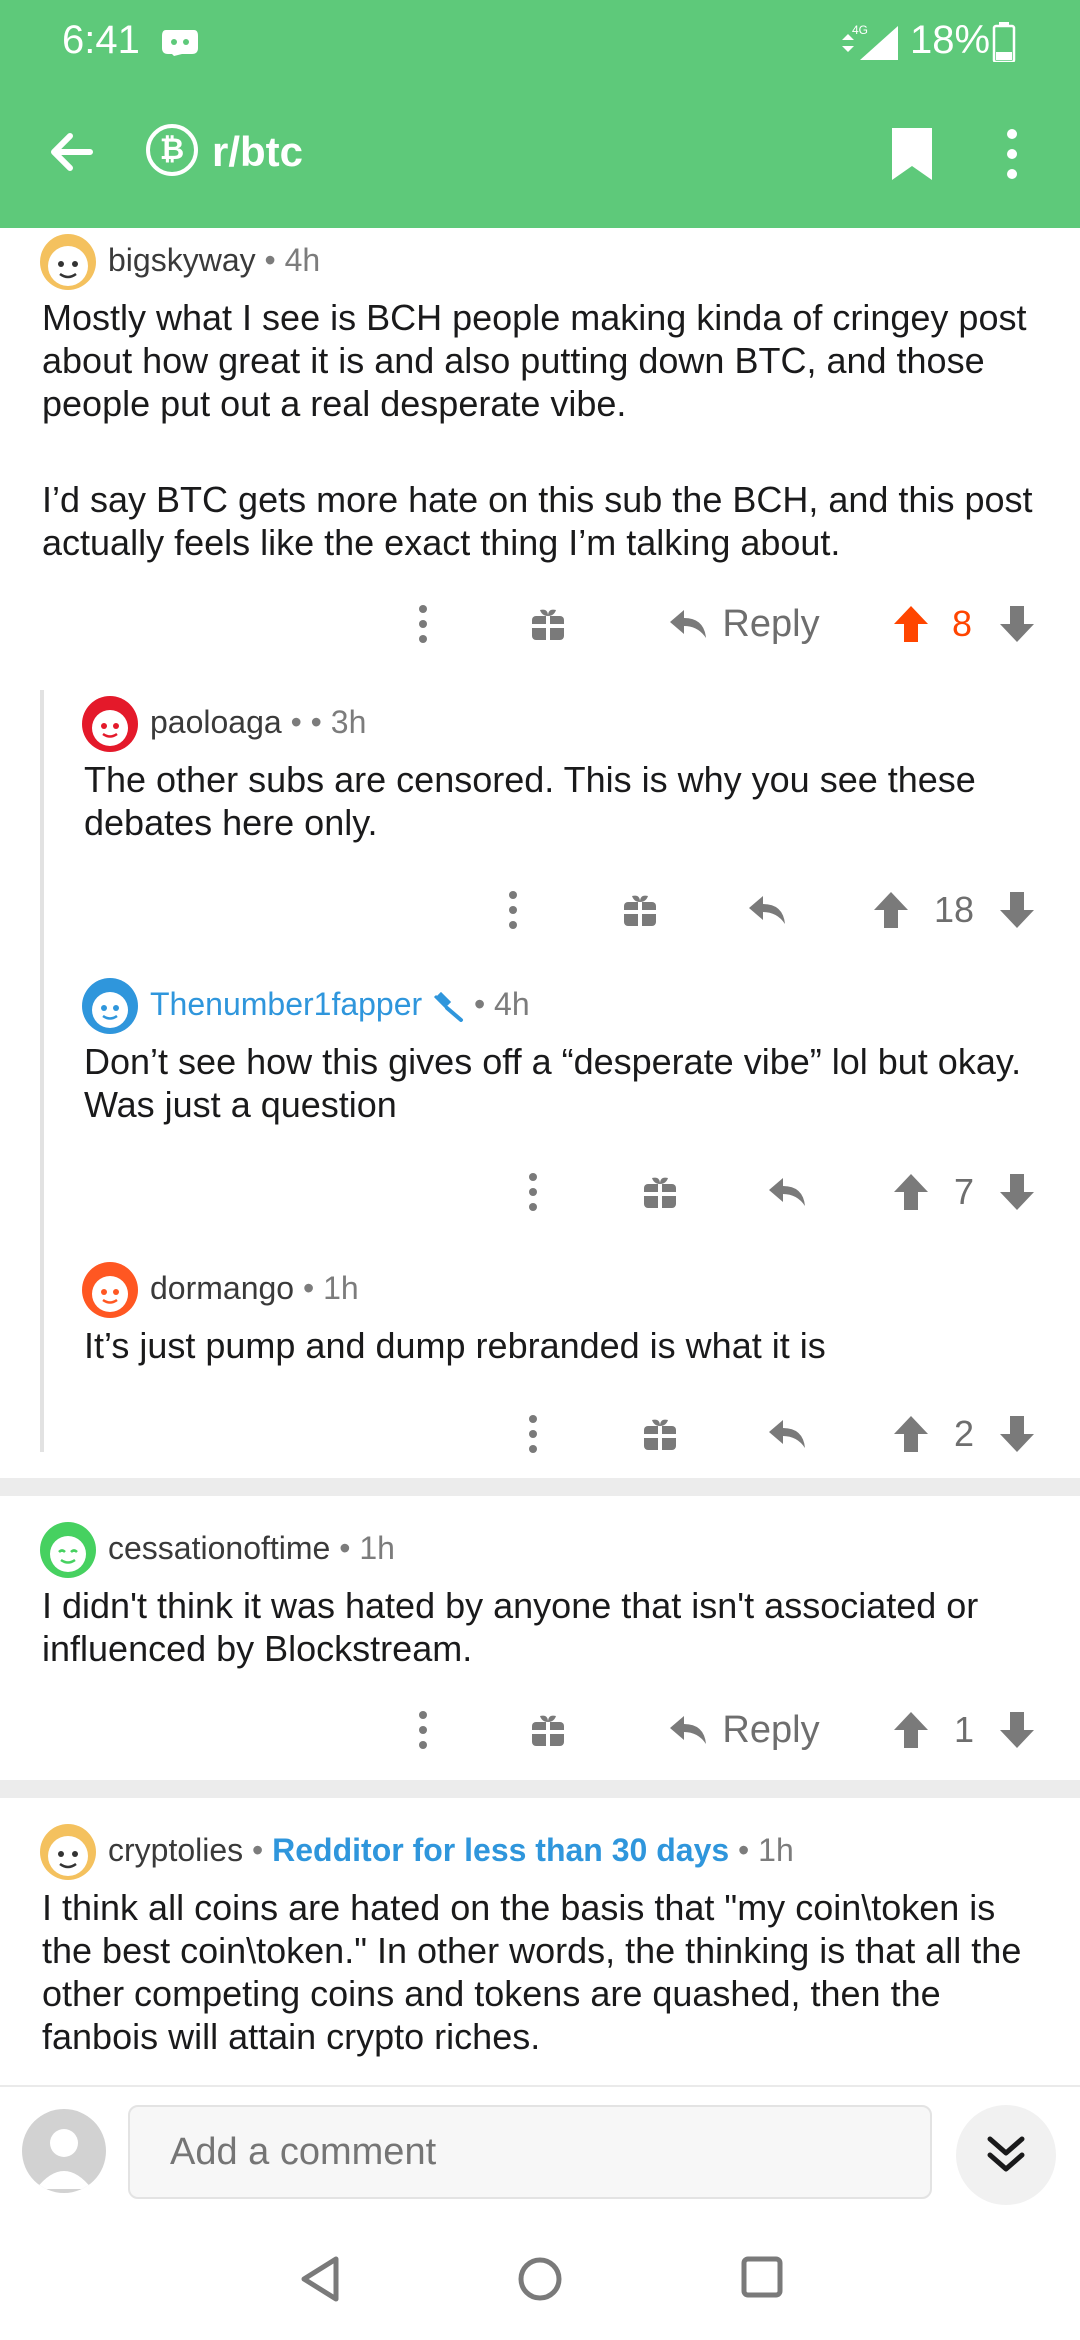 Image resolution: width=1080 pixels, height=2340 pixels. Describe the element at coordinates (452, 1004) in the screenshot. I see `moderator-icon` at that location.